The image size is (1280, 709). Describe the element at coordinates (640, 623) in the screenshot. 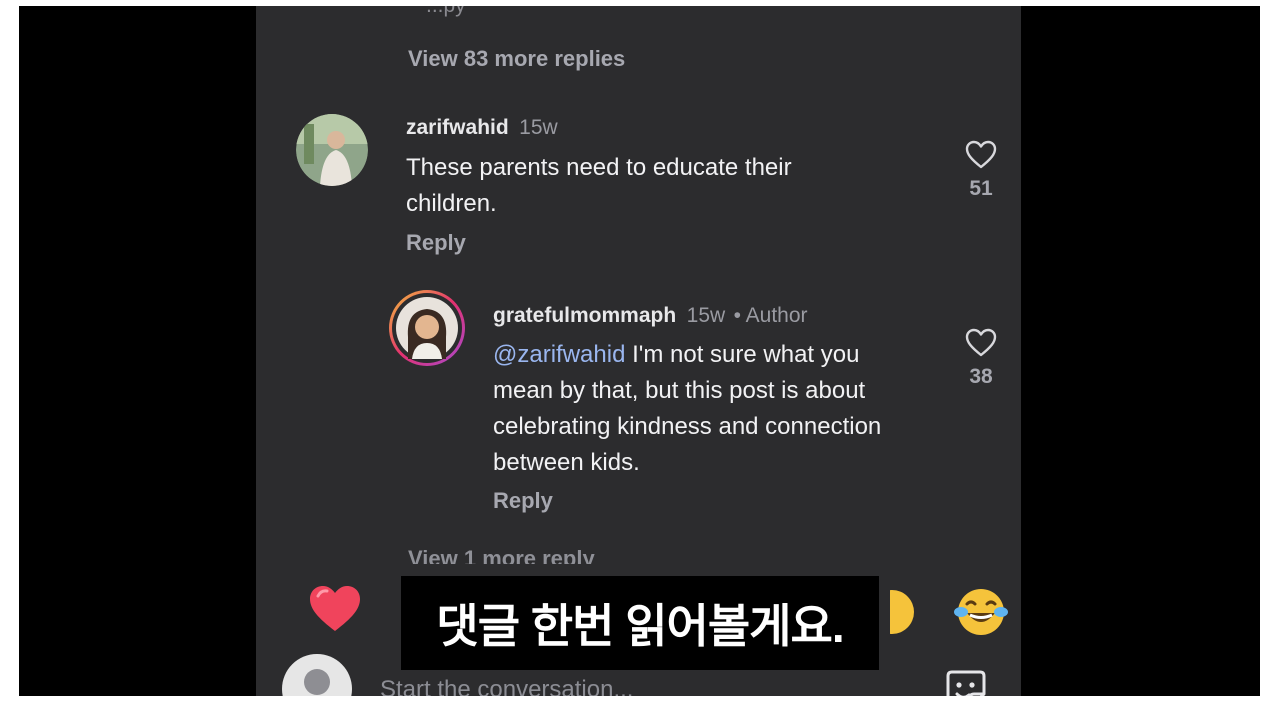

I see `video-subtitle: 댓글 한번 읽어볼게요.` at that location.